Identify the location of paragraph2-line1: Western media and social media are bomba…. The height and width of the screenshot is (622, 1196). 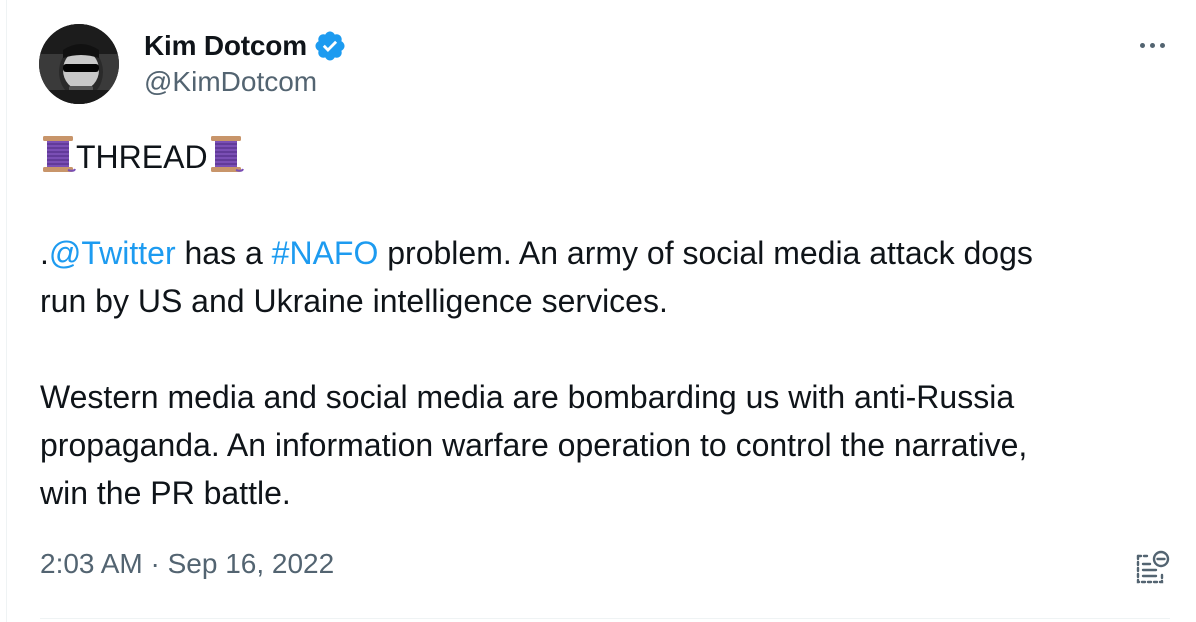
(527, 397).